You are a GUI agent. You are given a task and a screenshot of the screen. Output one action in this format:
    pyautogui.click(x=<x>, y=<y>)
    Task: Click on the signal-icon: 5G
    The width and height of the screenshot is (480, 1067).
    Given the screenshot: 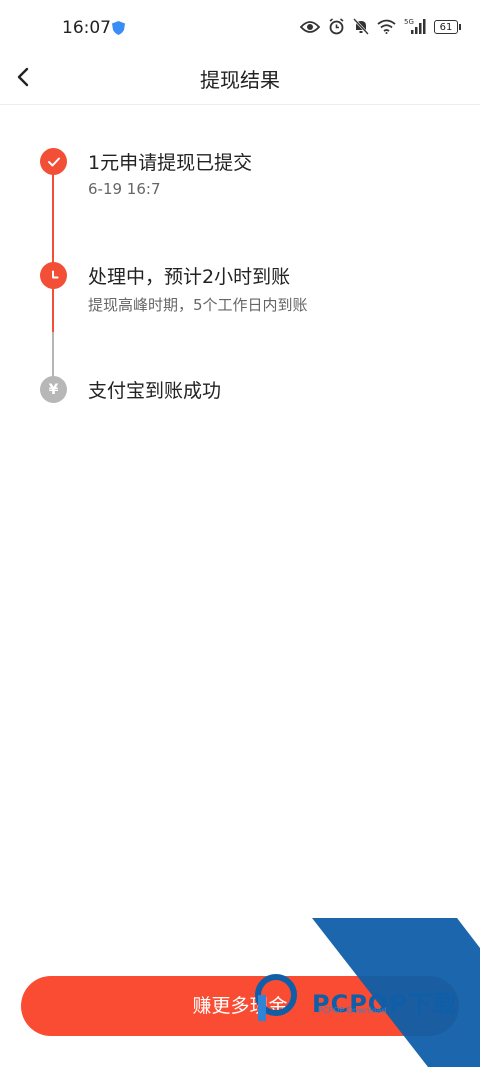 What is the action you would take?
    pyautogui.click(x=415, y=26)
    